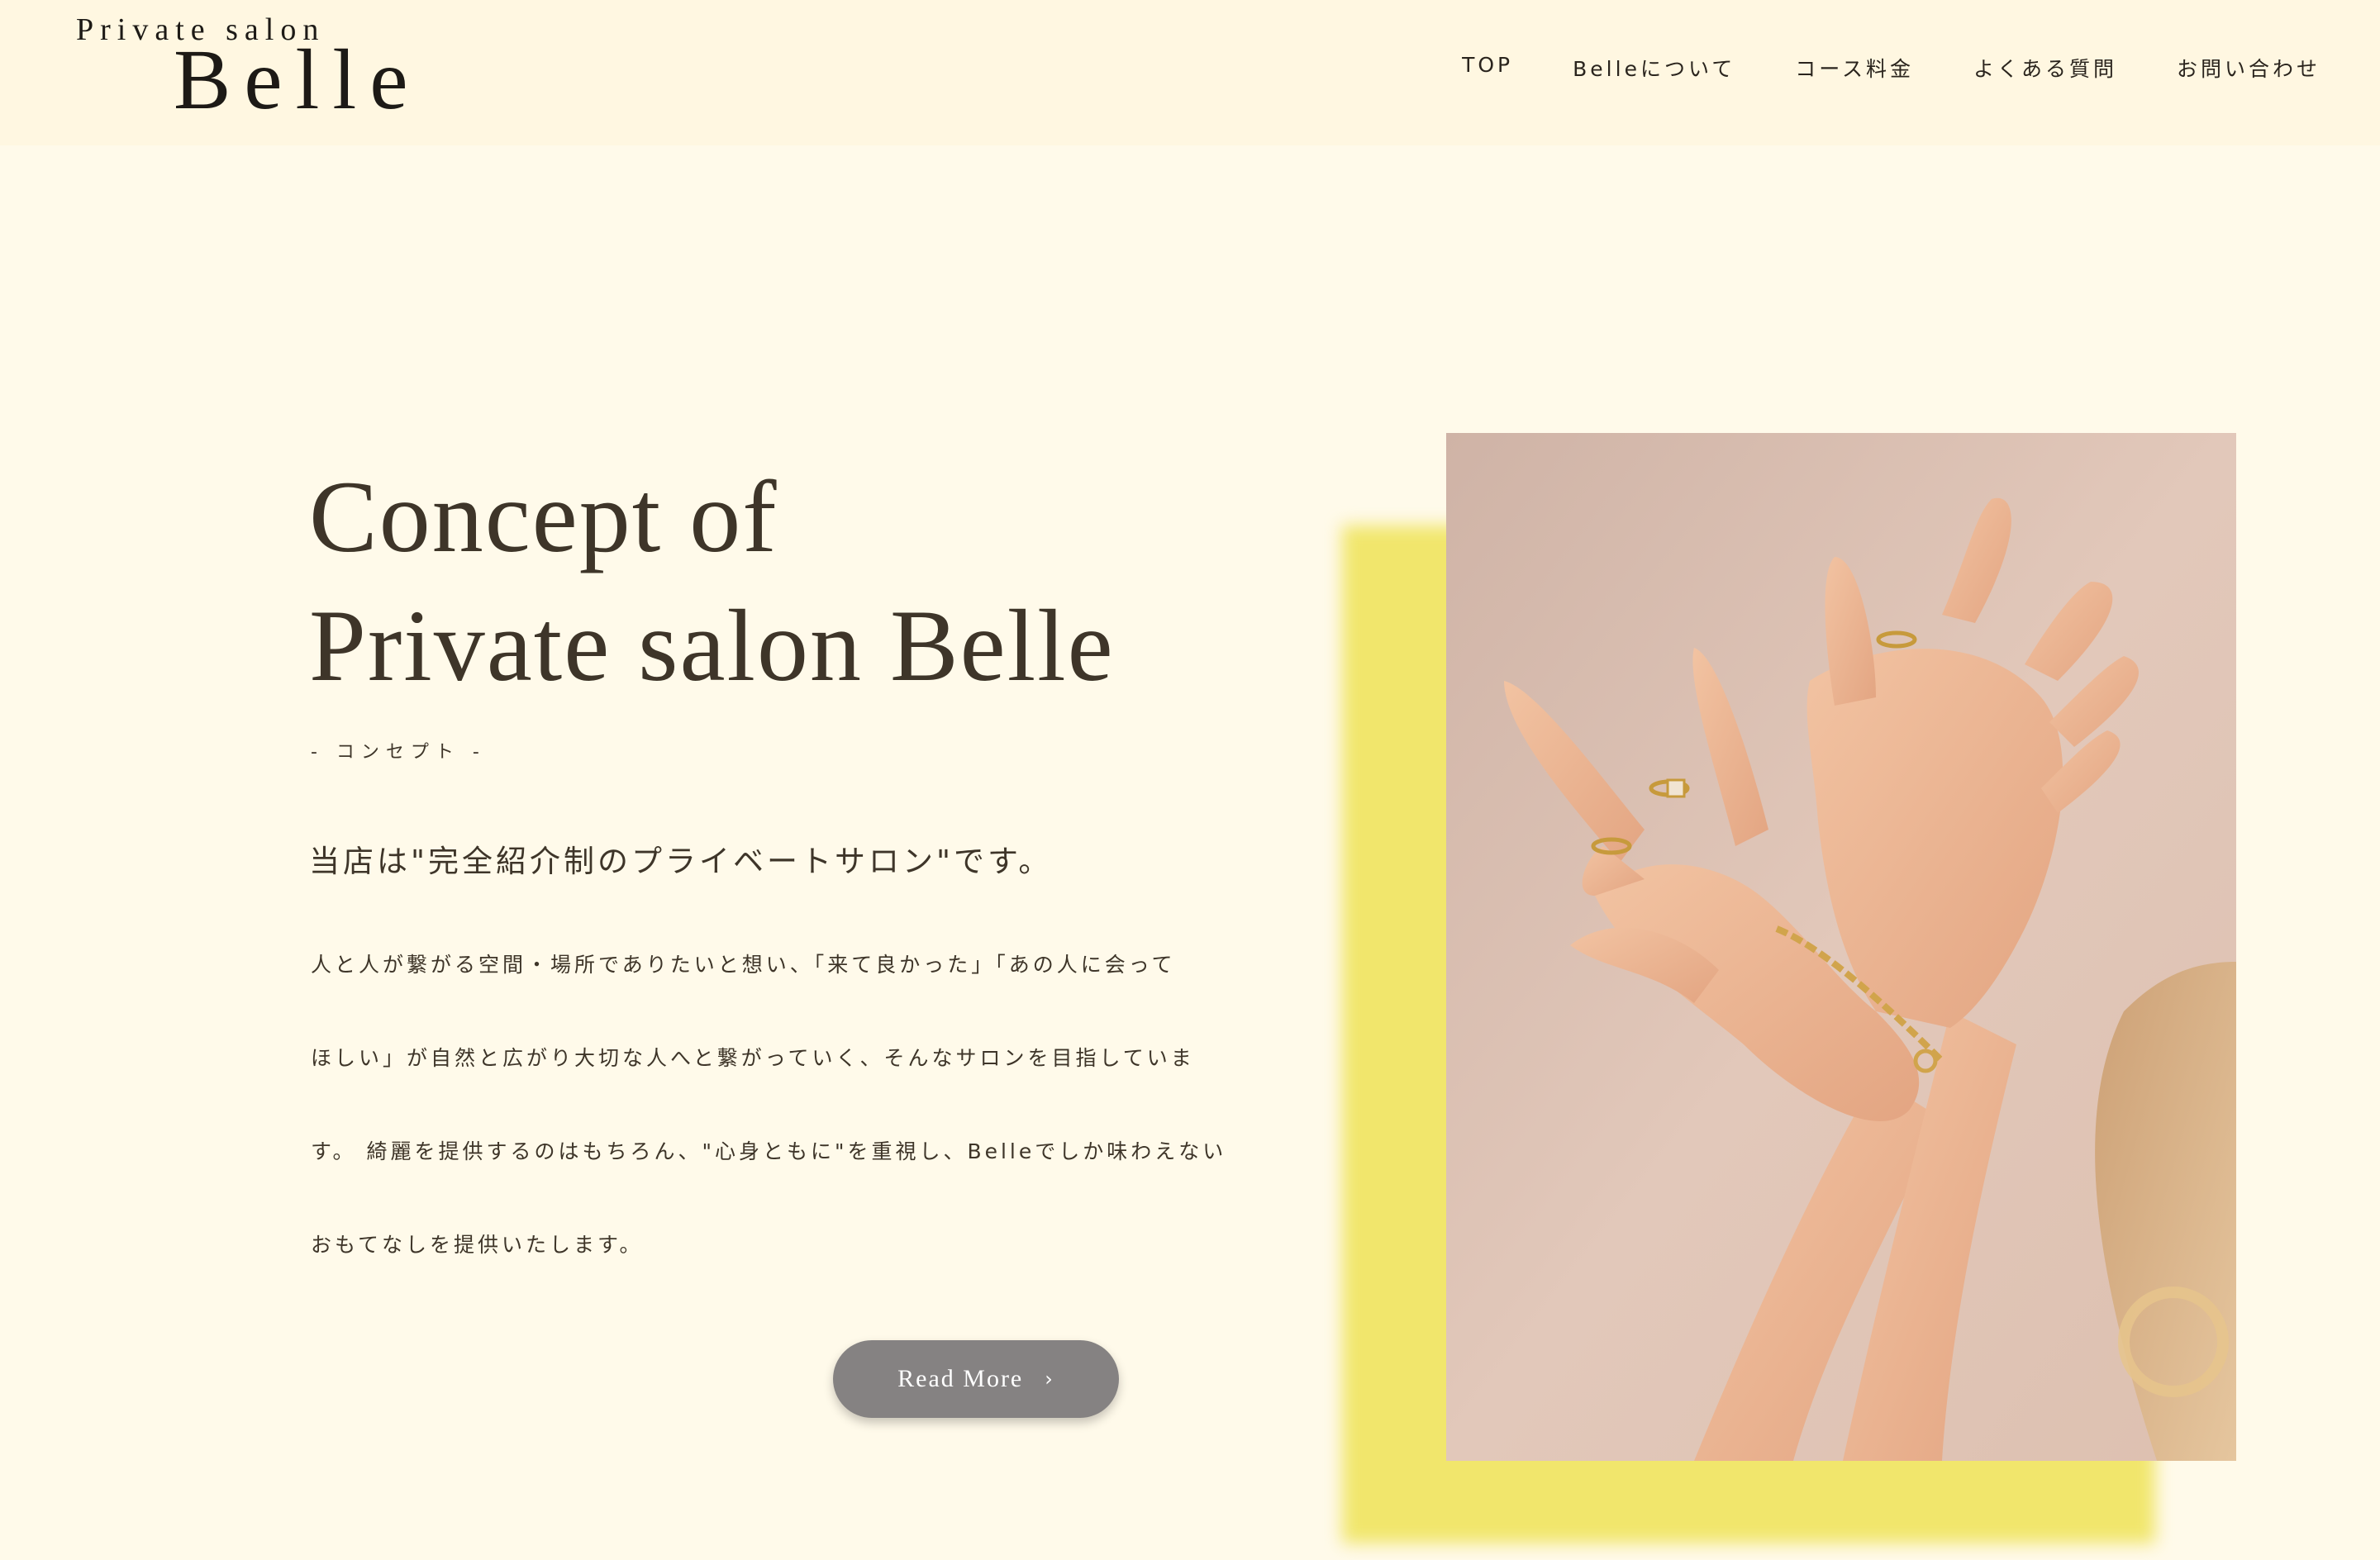 This screenshot has width=2380, height=1560. Describe the element at coordinates (712, 645) in the screenshot. I see `concept-title-line-2: Private salon Belle` at that location.